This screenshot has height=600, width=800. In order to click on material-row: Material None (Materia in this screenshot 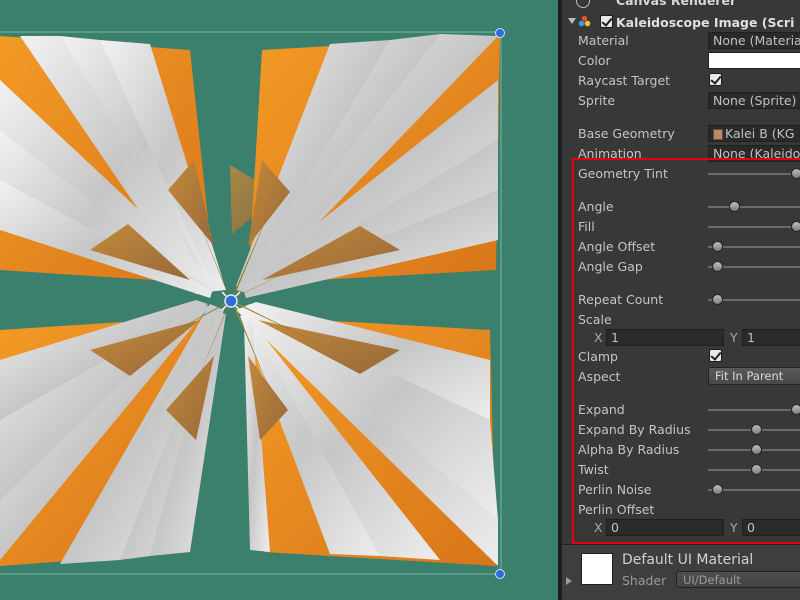, I will do `click(681, 41)`.